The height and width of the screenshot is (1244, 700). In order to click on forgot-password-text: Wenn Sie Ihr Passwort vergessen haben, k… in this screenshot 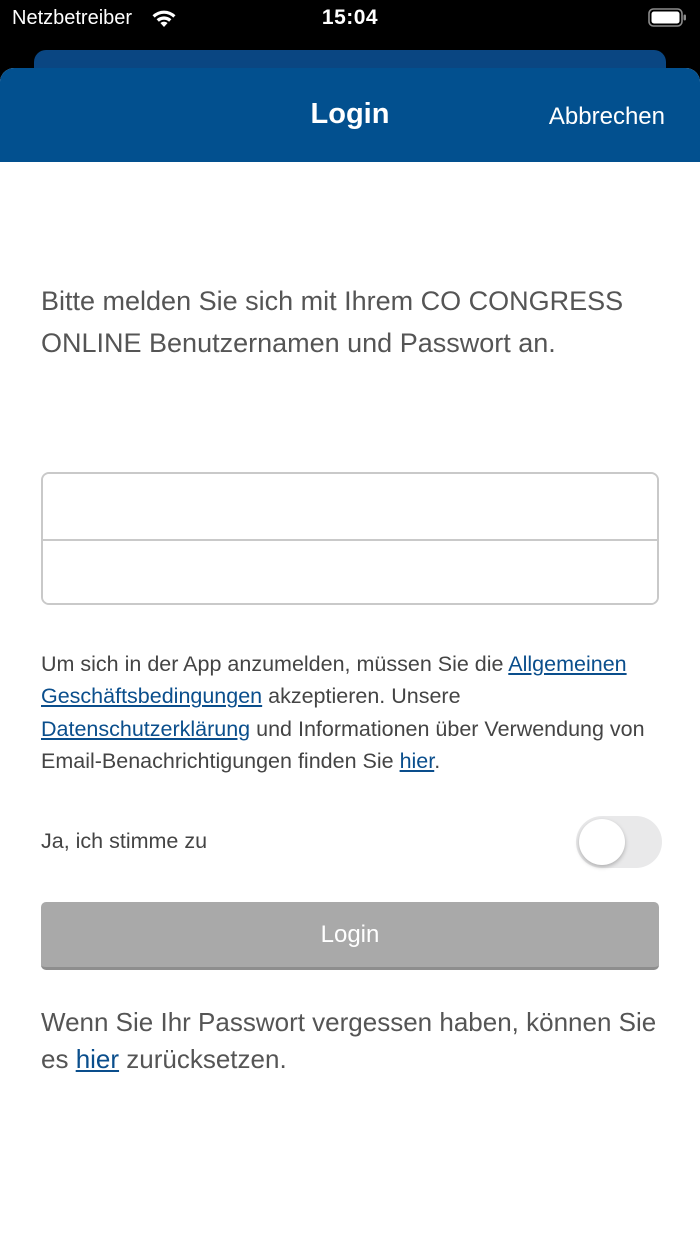, I will do `click(351, 1041)`.